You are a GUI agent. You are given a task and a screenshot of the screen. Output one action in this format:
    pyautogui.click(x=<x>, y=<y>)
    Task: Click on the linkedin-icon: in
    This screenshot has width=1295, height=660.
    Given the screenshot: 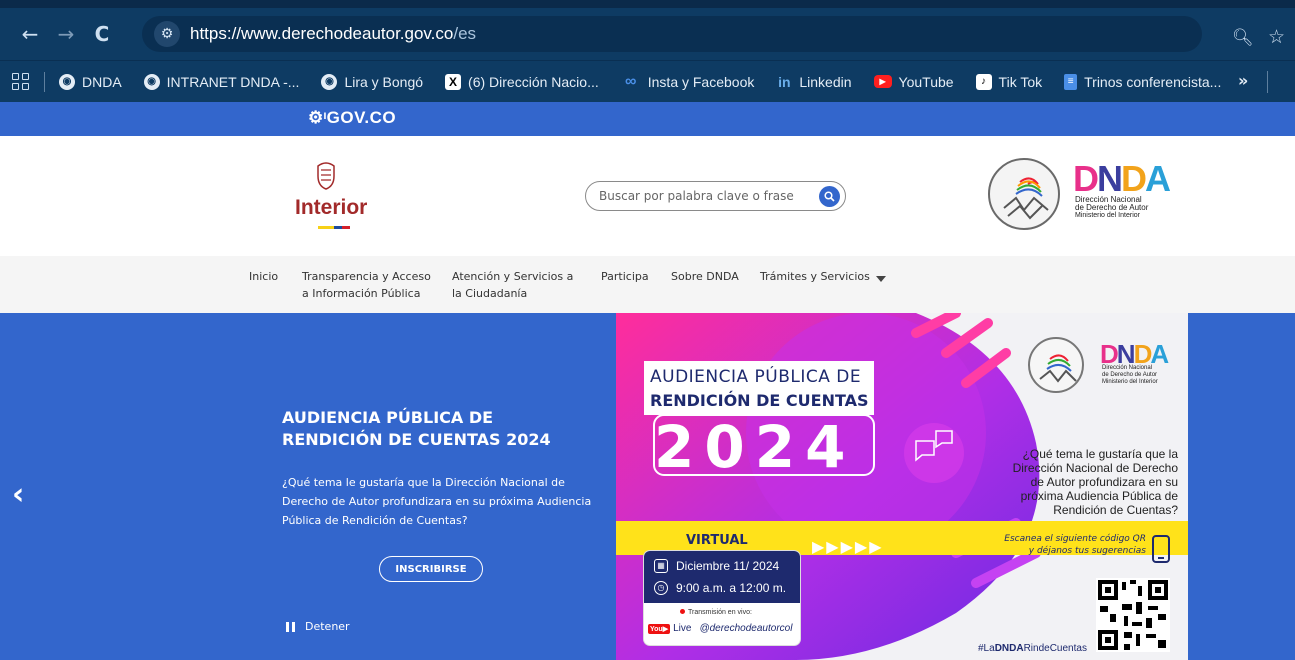 What is the action you would take?
    pyautogui.click(x=784, y=81)
    